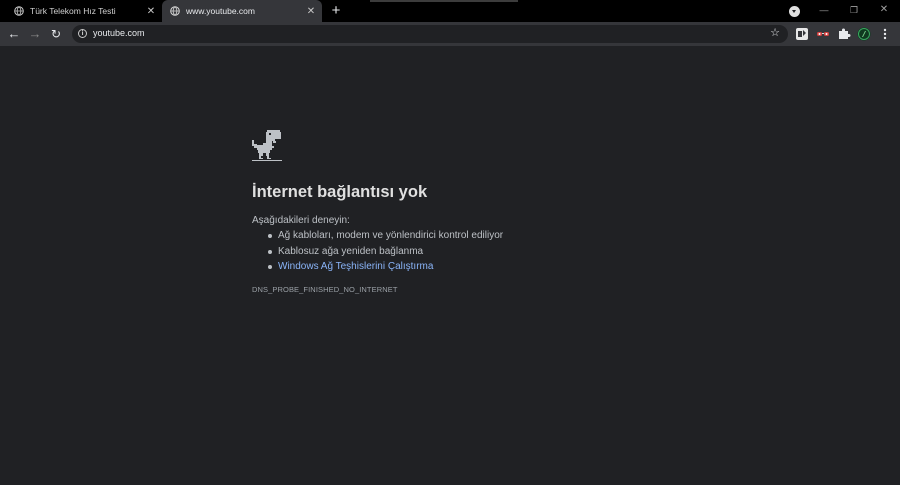  What do you see at coordinates (775, 32) in the screenshot?
I see `bookmark-star-icon: ☆` at bounding box center [775, 32].